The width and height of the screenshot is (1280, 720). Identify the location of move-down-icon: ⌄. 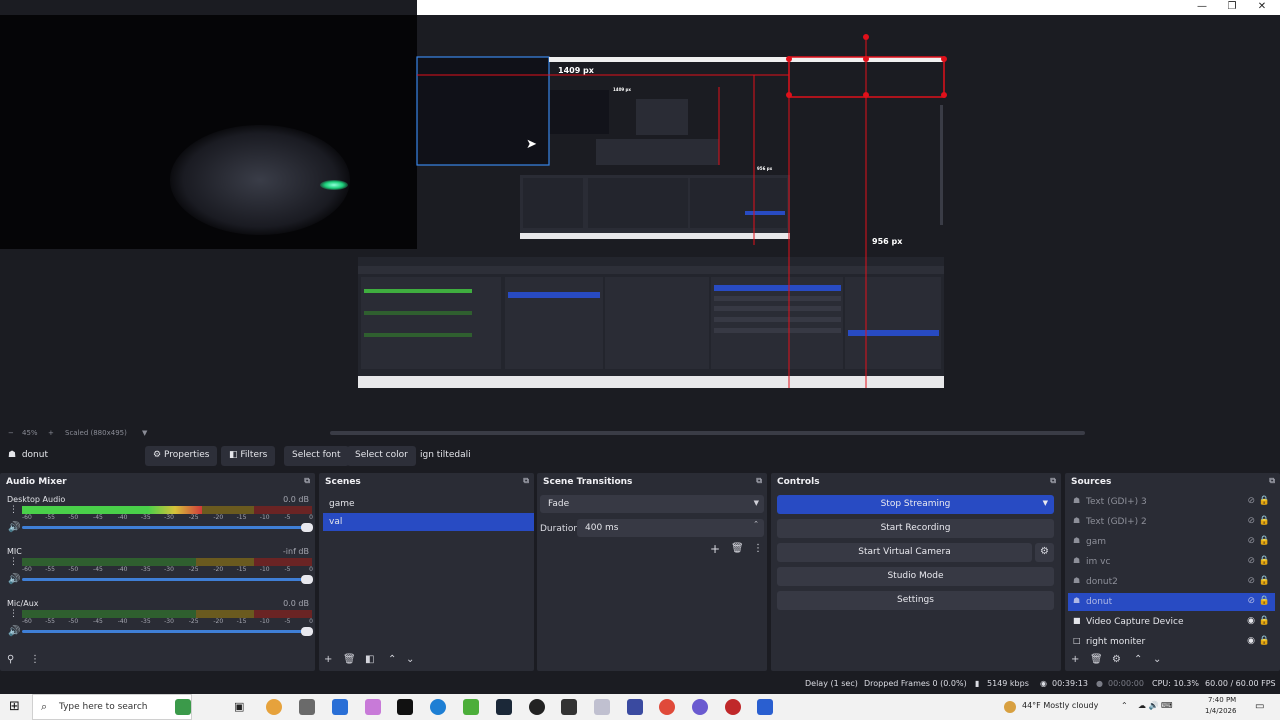
(410, 659).